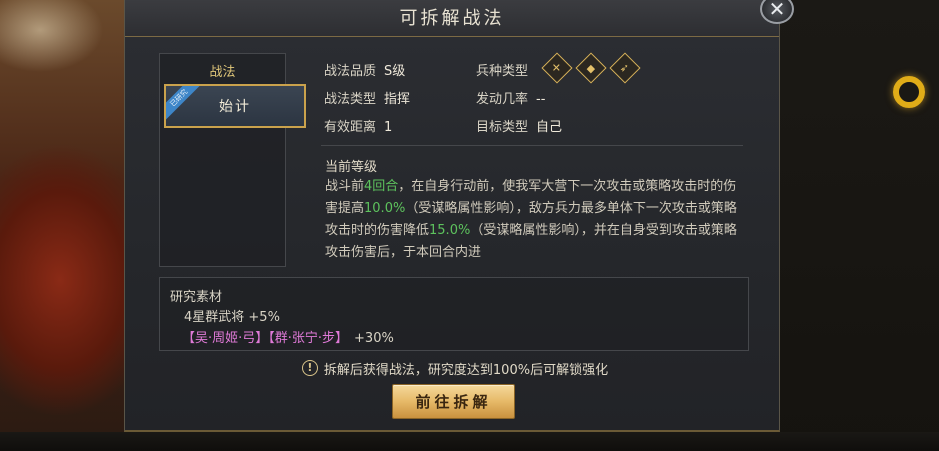  Describe the element at coordinates (308, 338) in the screenshot. I see `hero-tag-zhangning: 【群·张宁·步】` at that location.